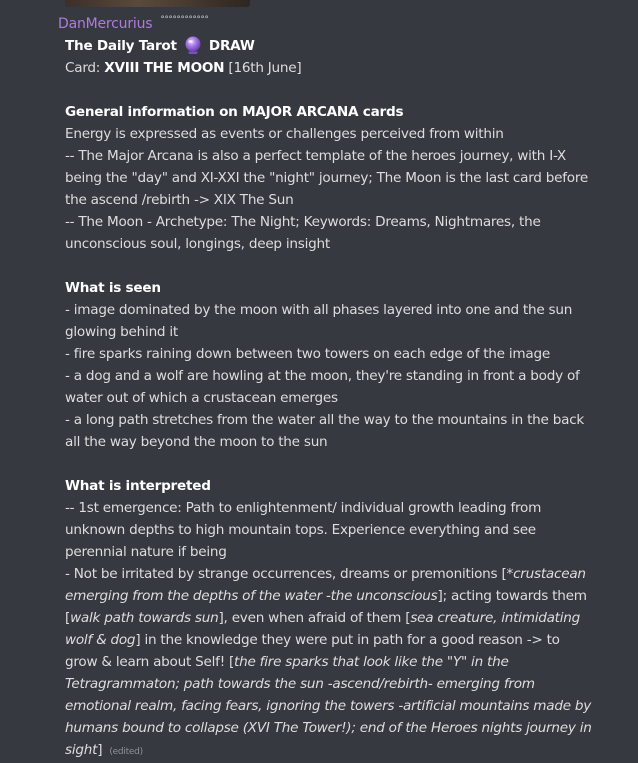 The width and height of the screenshot is (638, 763). What do you see at coordinates (83, 68) in the screenshot?
I see `card-label: Card:` at bounding box center [83, 68].